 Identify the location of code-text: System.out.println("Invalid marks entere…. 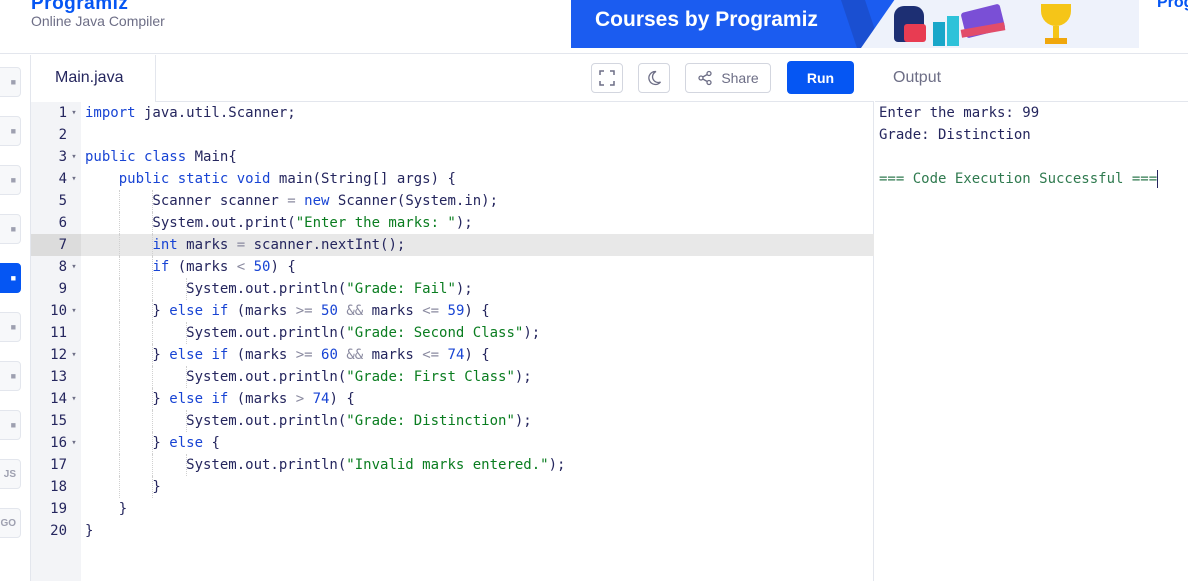
(325, 465).